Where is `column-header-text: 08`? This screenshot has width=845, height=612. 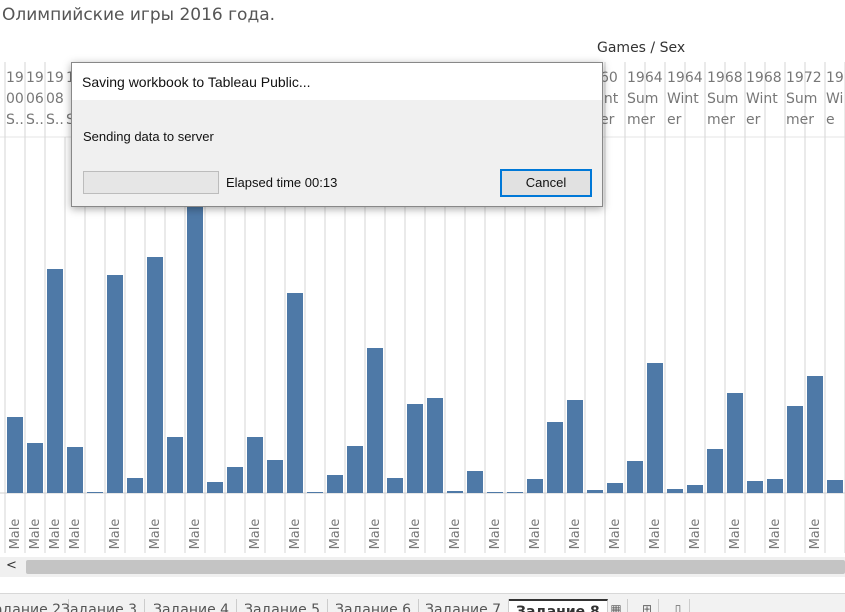
column-header-text: 08 is located at coordinates (55, 99).